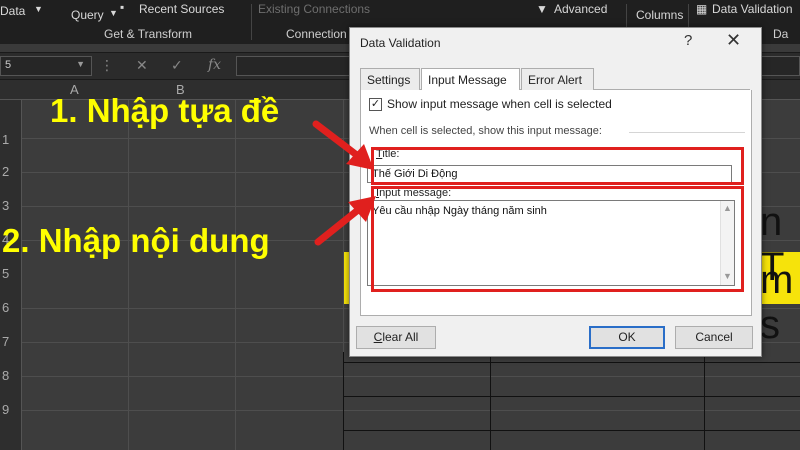  What do you see at coordinates (390, 79) in the screenshot?
I see `tab-settings: Settings` at bounding box center [390, 79].